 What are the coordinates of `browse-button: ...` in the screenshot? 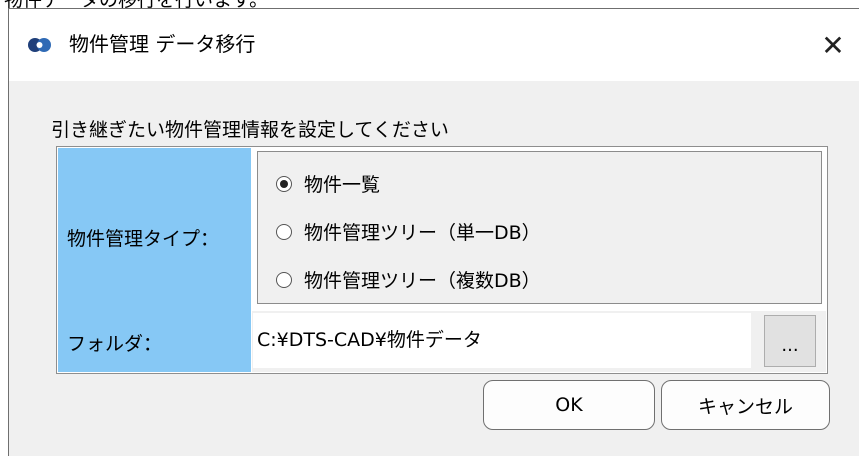 It's located at (790, 341).